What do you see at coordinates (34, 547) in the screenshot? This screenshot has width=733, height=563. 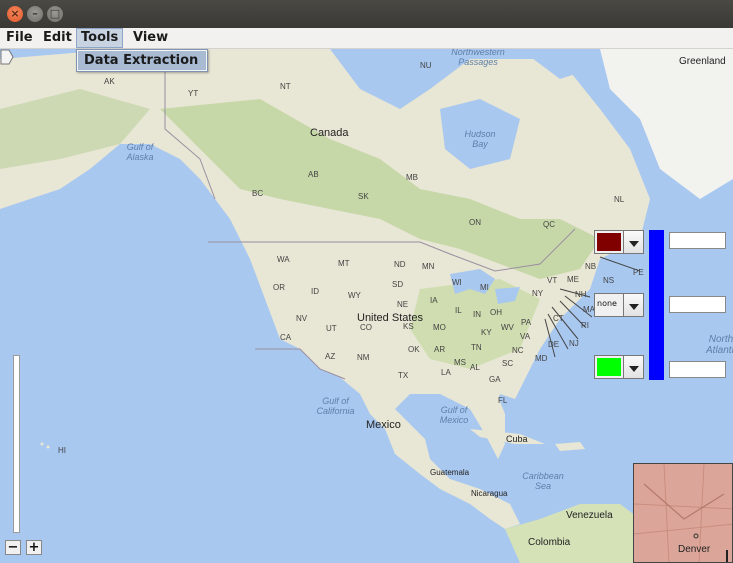 I see `zoom-in-button: +` at bounding box center [34, 547].